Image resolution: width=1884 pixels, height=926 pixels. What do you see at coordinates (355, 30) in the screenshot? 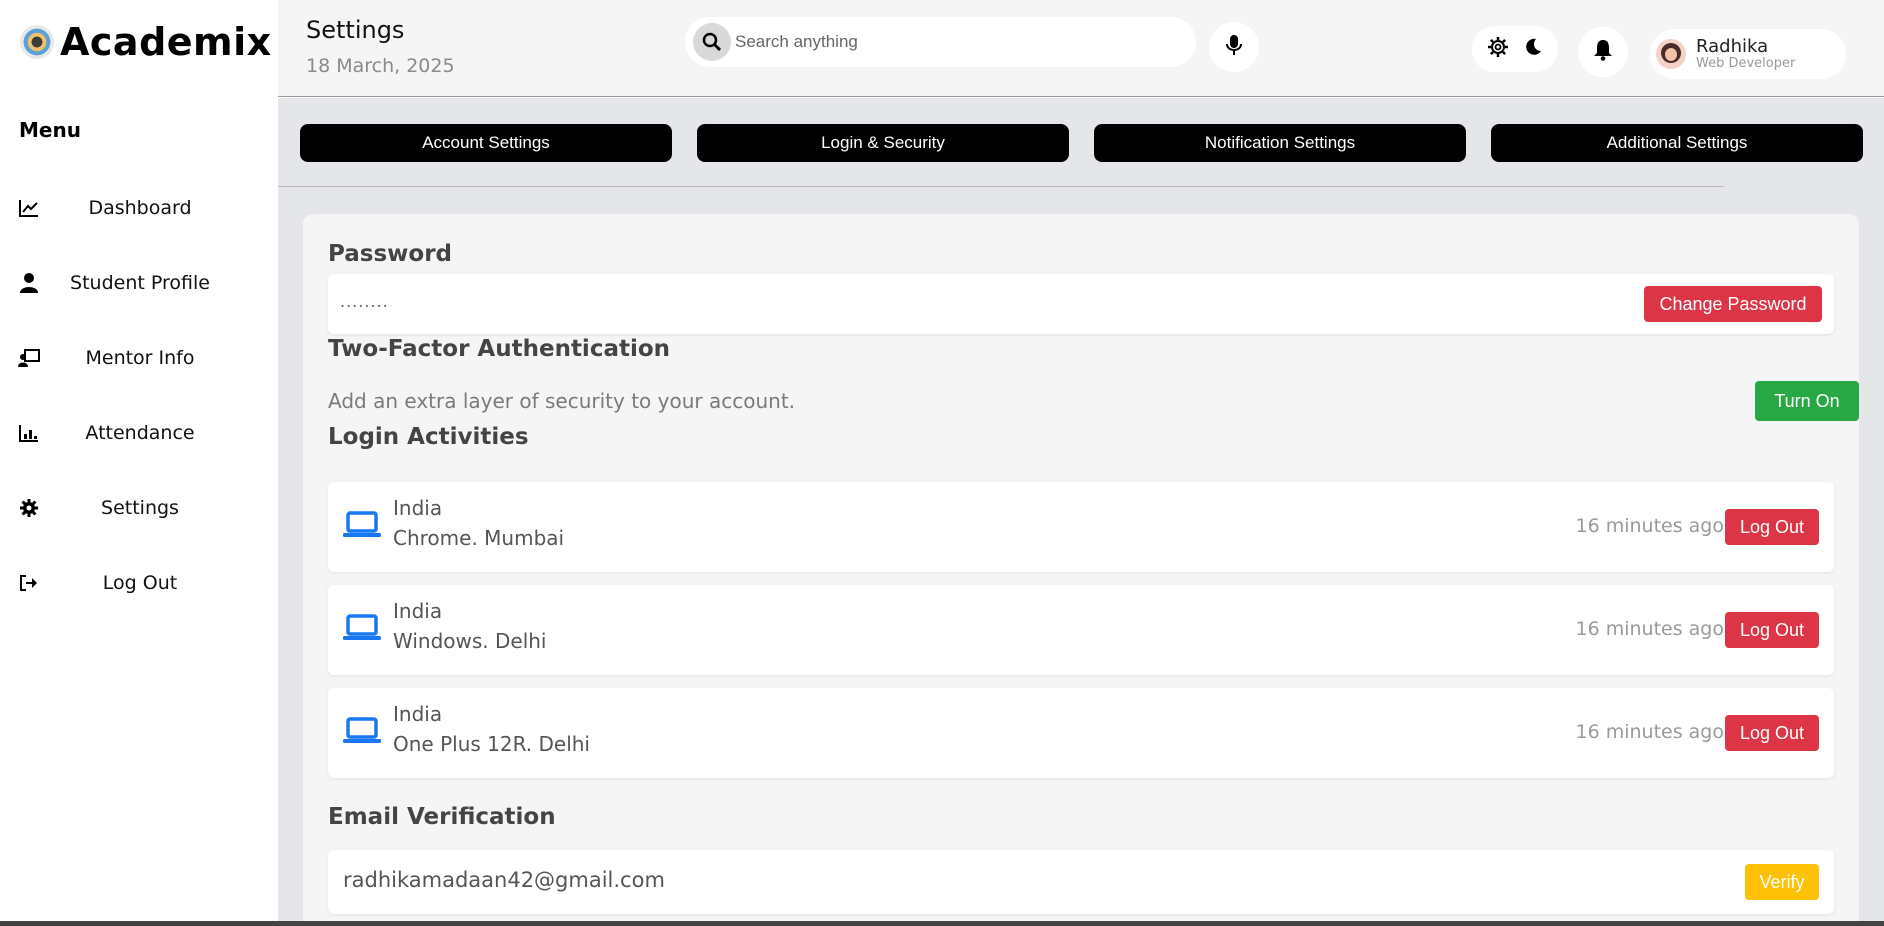
I see `page-title: Settings` at bounding box center [355, 30].